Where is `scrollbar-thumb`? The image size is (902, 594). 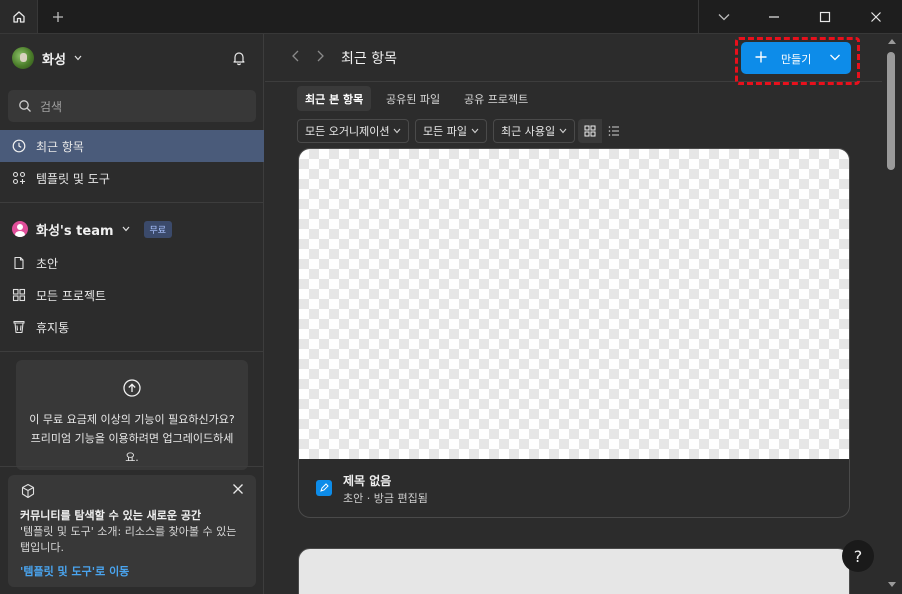
scrollbar-thumb is located at coordinates (891, 111).